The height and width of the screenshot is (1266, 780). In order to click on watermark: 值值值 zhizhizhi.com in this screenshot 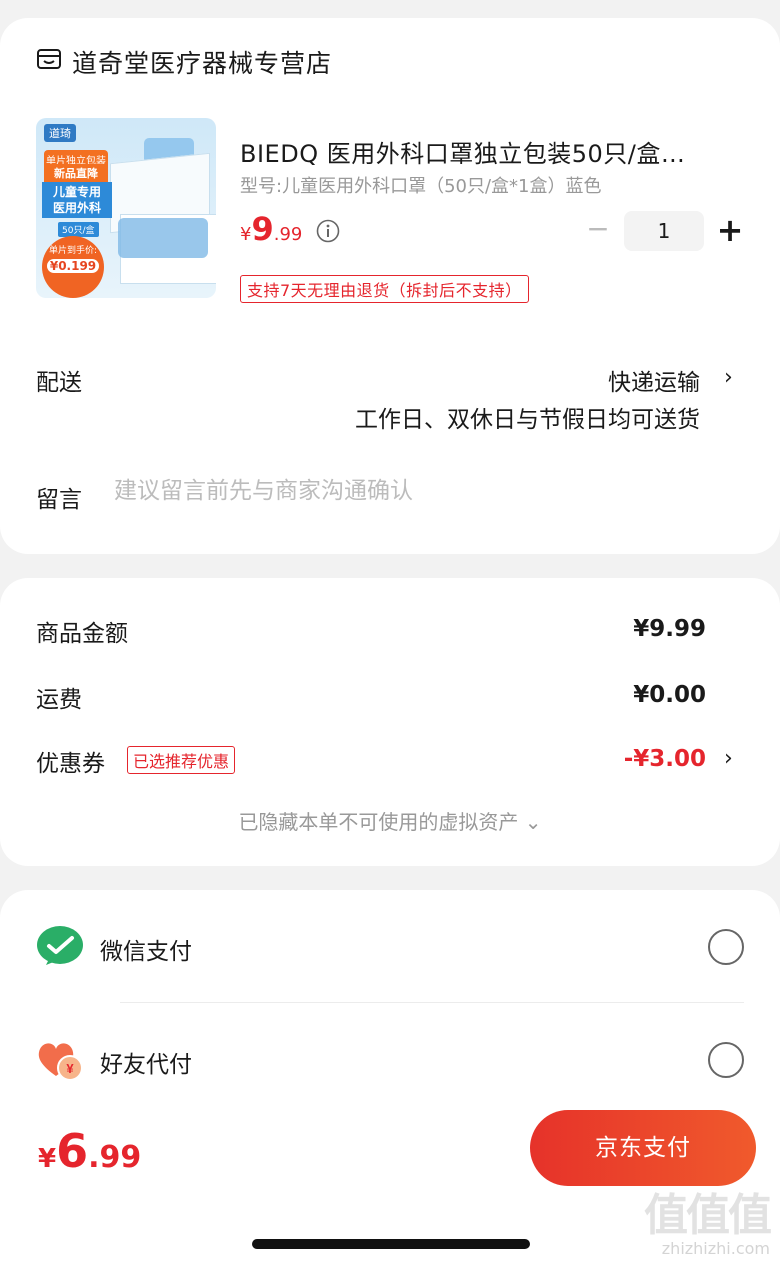, I will do `click(708, 1224)`.